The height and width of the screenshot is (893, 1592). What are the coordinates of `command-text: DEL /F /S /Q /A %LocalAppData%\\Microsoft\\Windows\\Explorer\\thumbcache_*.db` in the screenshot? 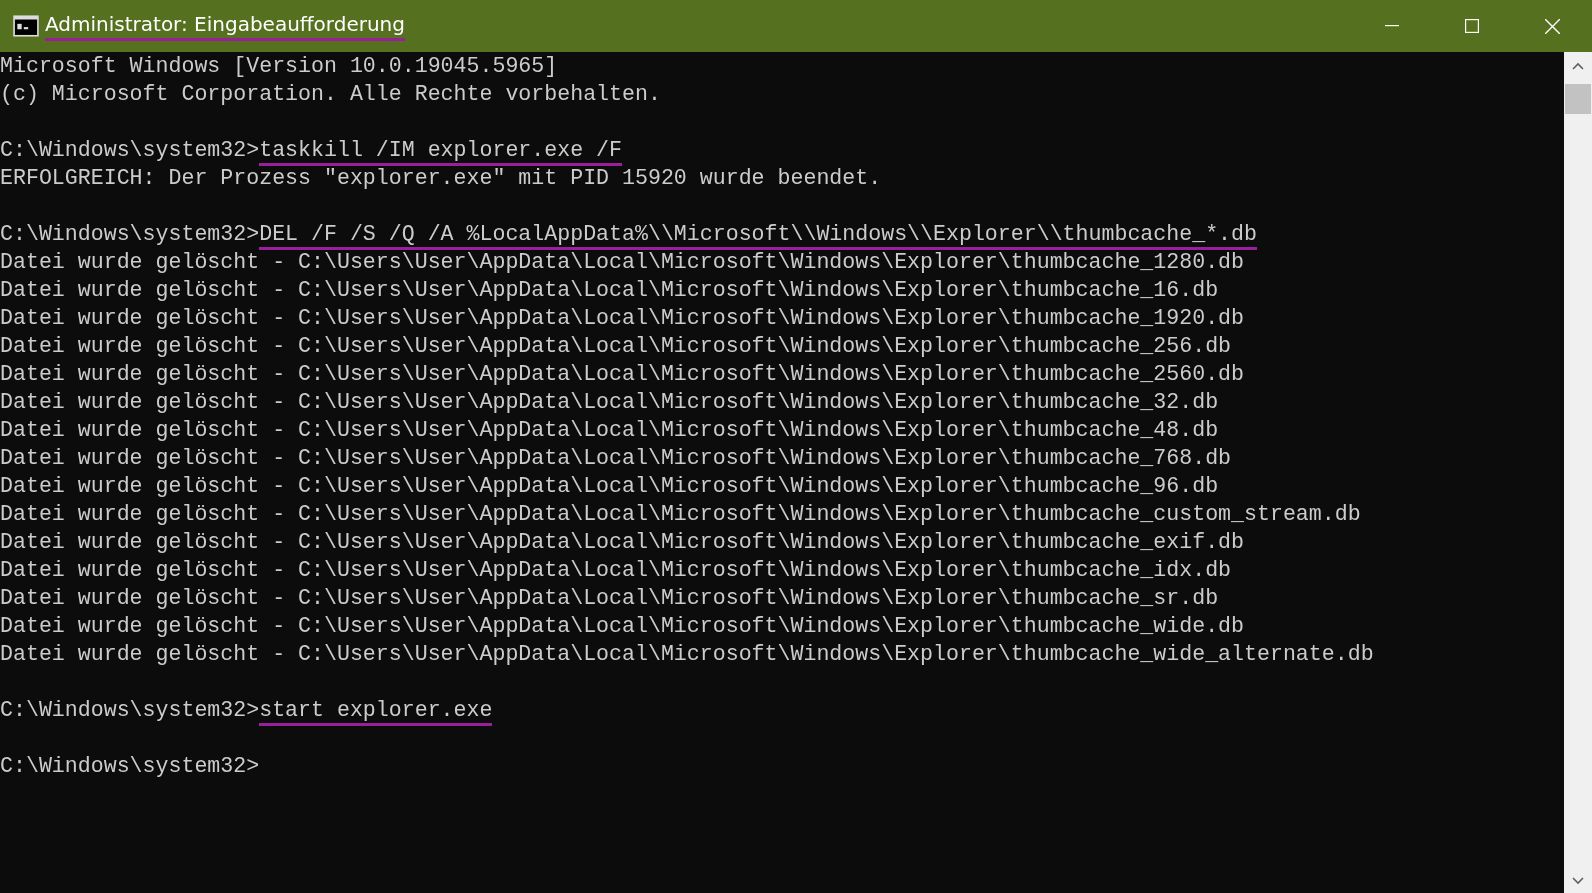 It's located at (758, 235).